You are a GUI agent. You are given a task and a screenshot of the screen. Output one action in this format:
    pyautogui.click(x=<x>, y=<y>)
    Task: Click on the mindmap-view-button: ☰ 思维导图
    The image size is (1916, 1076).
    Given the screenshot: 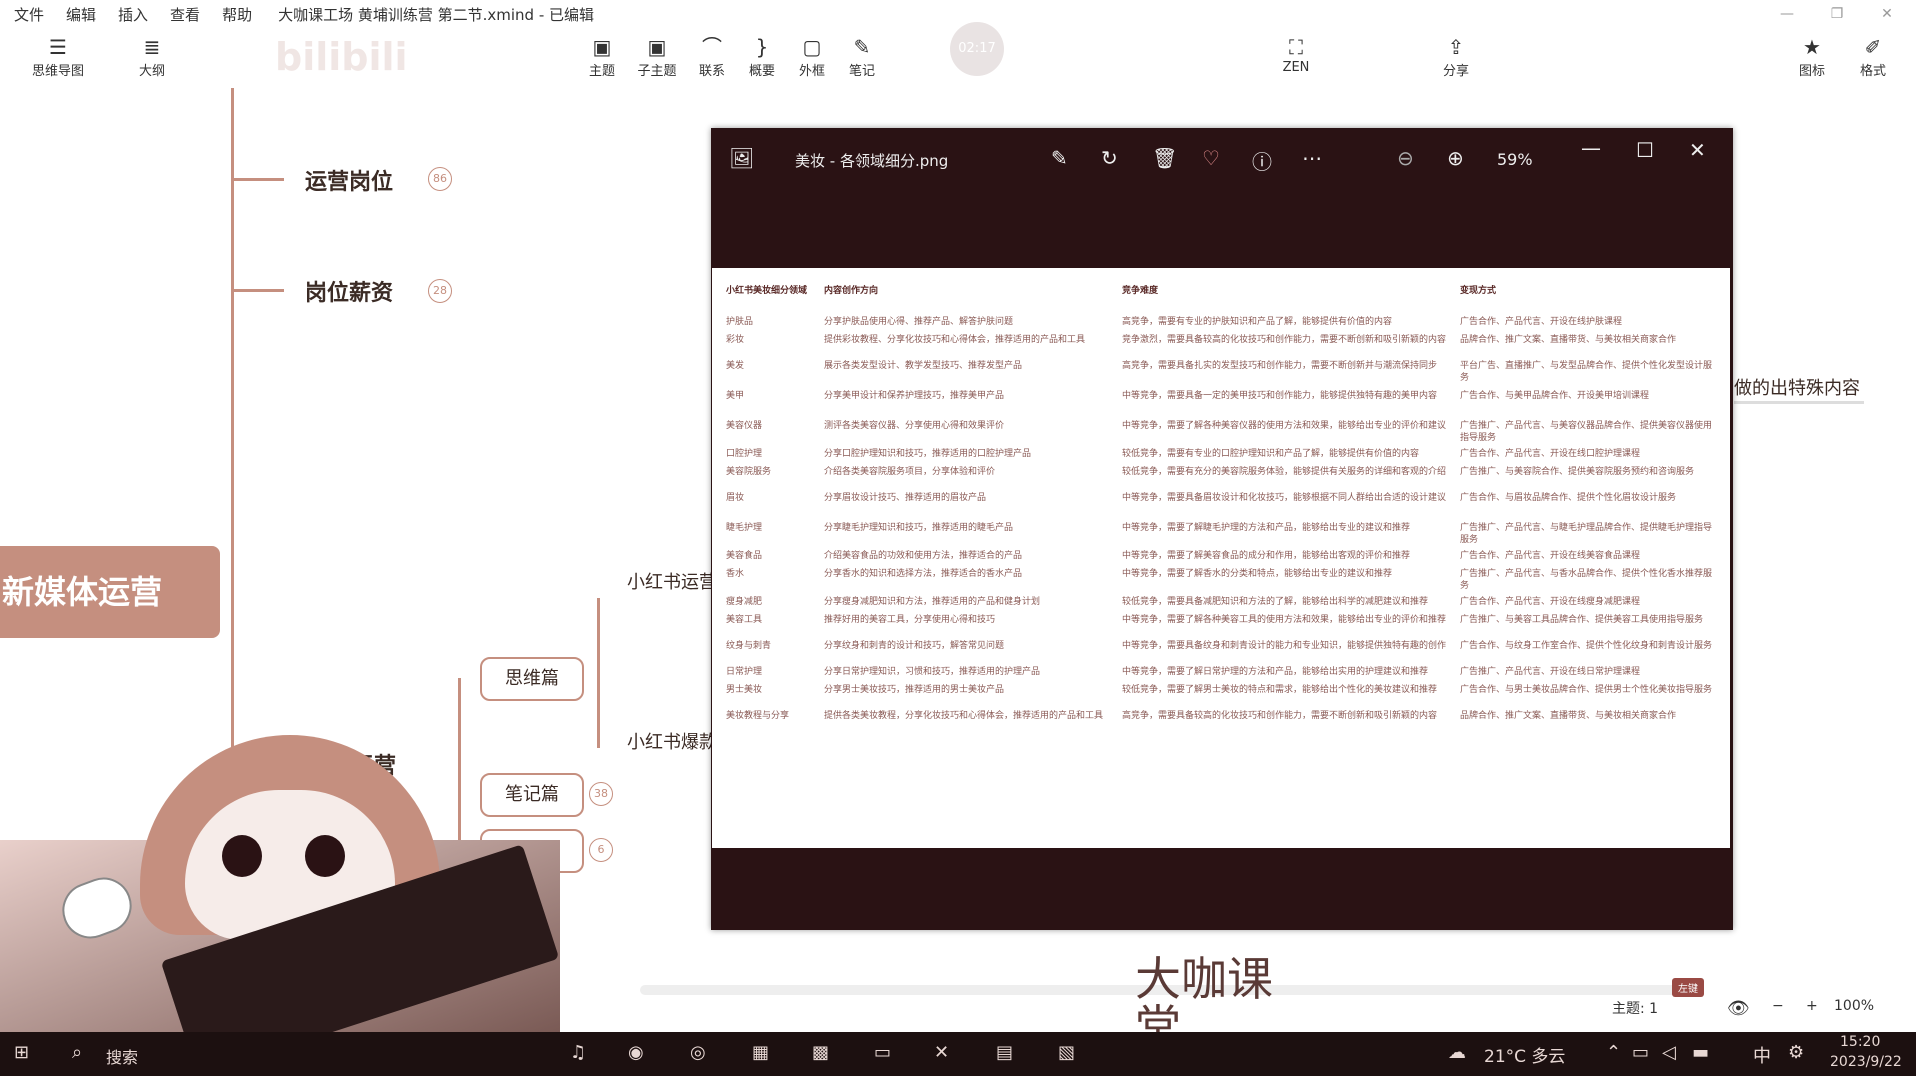 What is the action you would take?
    pyautogui.click(x=58, y=56)
    